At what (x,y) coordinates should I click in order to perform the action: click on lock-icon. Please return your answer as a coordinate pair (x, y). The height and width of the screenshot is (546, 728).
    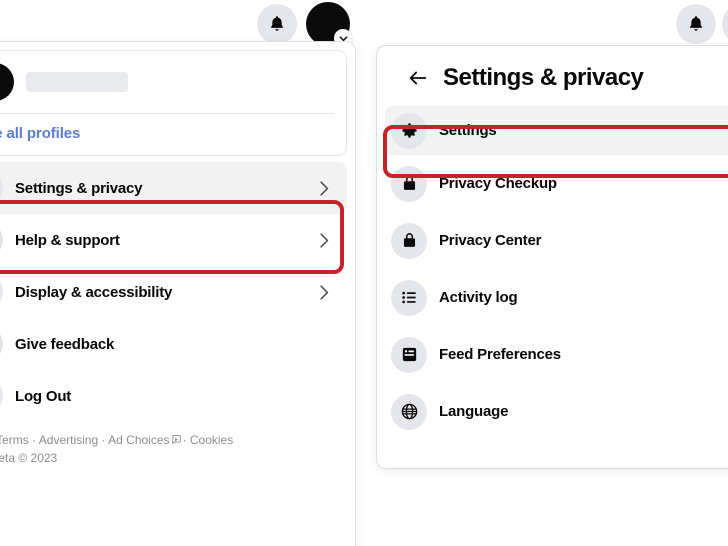
    Looking at the image, I should click on (409, 240).